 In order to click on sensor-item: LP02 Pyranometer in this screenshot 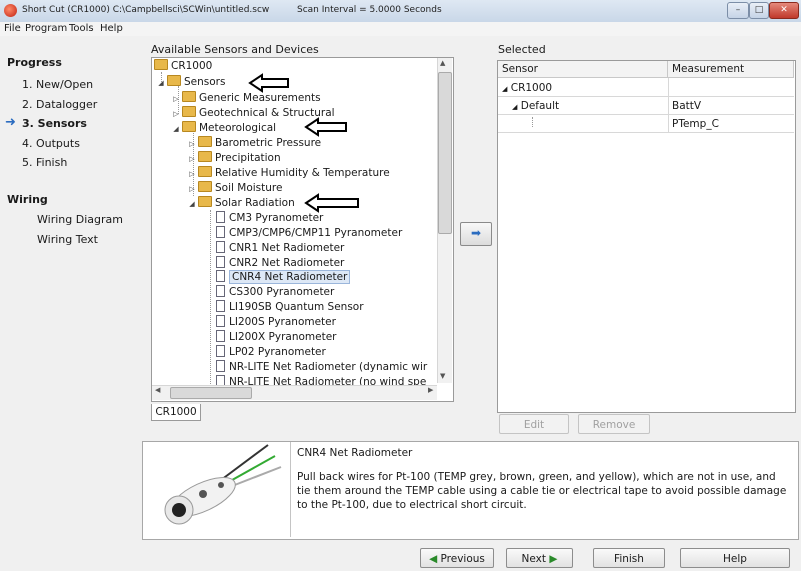, I will do `click(271, 352)`.